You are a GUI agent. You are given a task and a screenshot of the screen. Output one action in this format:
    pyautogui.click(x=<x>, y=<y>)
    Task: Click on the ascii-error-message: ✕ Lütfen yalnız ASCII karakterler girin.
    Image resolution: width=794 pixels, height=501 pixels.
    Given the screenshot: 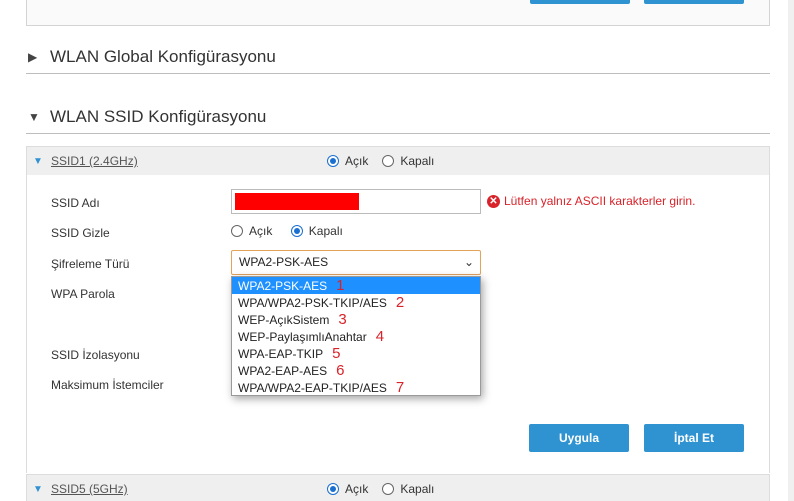 What is the action you would take?
    pyautogui.click(x=591, y=201)
    